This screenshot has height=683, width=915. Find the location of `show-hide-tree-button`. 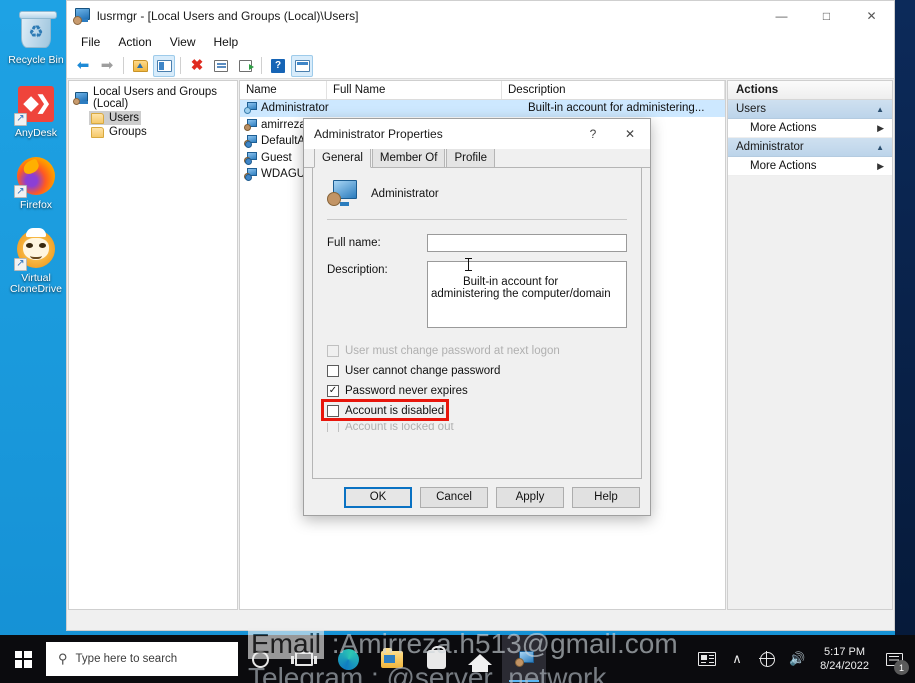

show-hide-tree-button is located at coordinates (164, 65).